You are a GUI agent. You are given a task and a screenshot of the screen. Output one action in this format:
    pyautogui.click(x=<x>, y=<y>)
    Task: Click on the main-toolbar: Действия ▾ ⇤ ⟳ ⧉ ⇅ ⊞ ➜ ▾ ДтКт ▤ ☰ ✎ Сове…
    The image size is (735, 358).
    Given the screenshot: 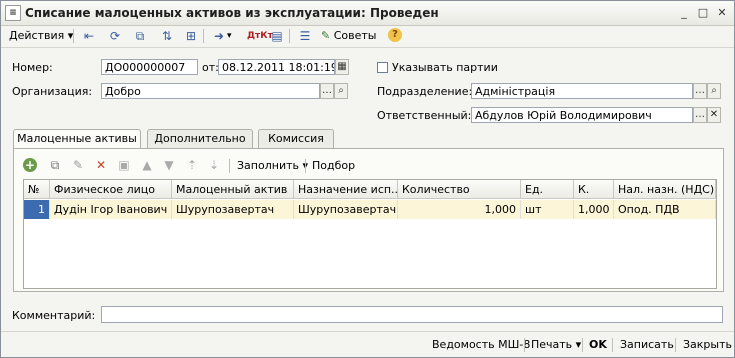 What is the action you would take?
    pyautogui.click(x=367, y=36)
    